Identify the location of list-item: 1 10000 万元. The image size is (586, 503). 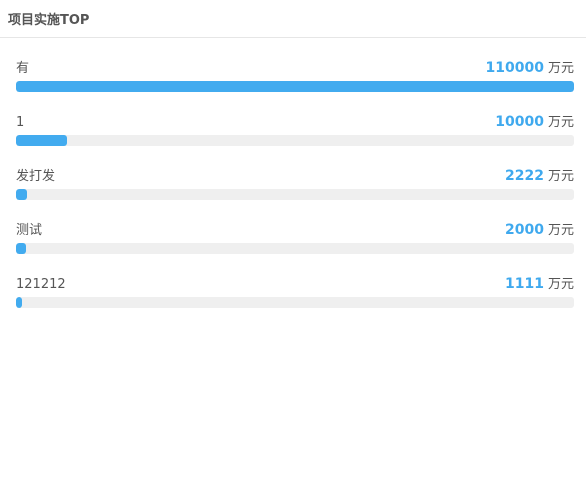
(295, 141).